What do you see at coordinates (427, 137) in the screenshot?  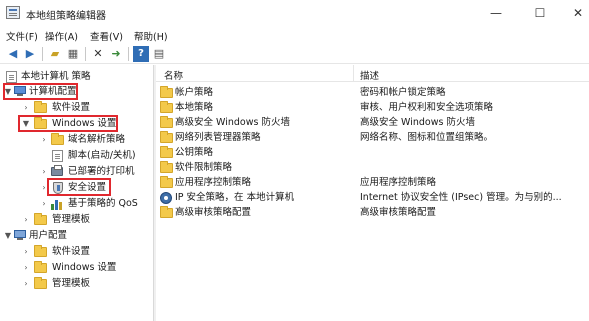 I see `list-item-description: 网络名称、图标和位置组策略。` at bounding box center [427, 137].